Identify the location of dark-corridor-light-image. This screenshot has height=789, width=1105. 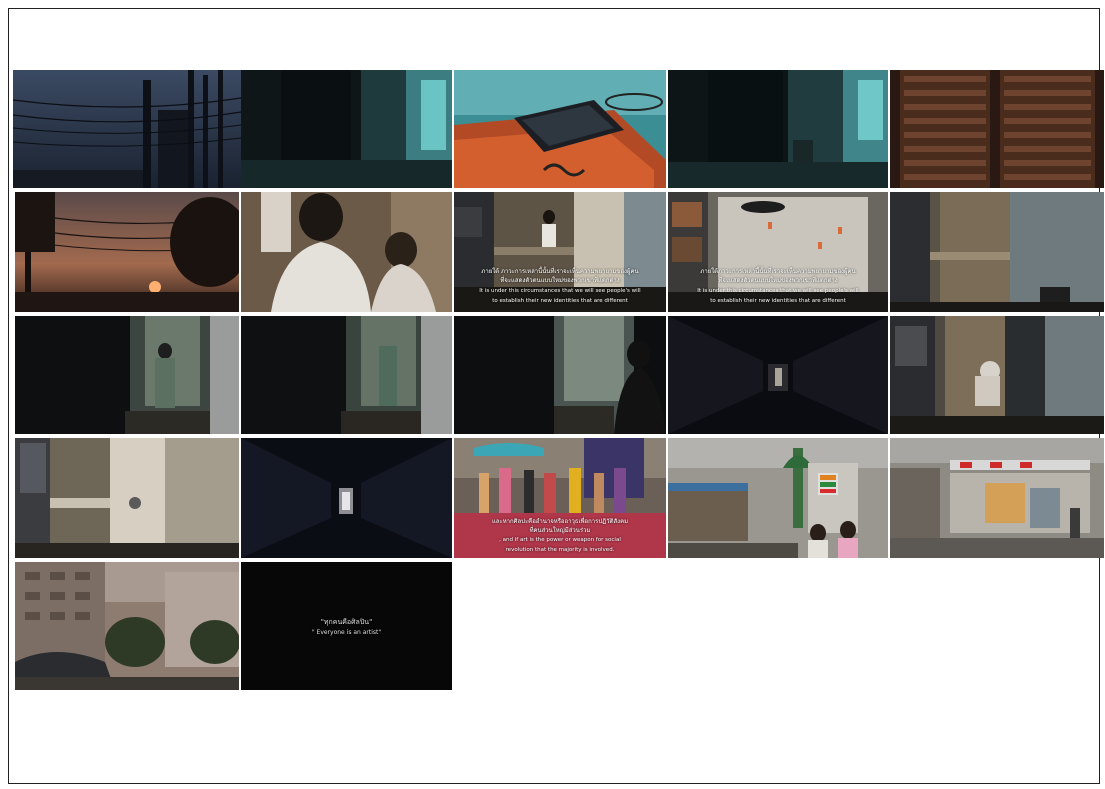
(346, 498).